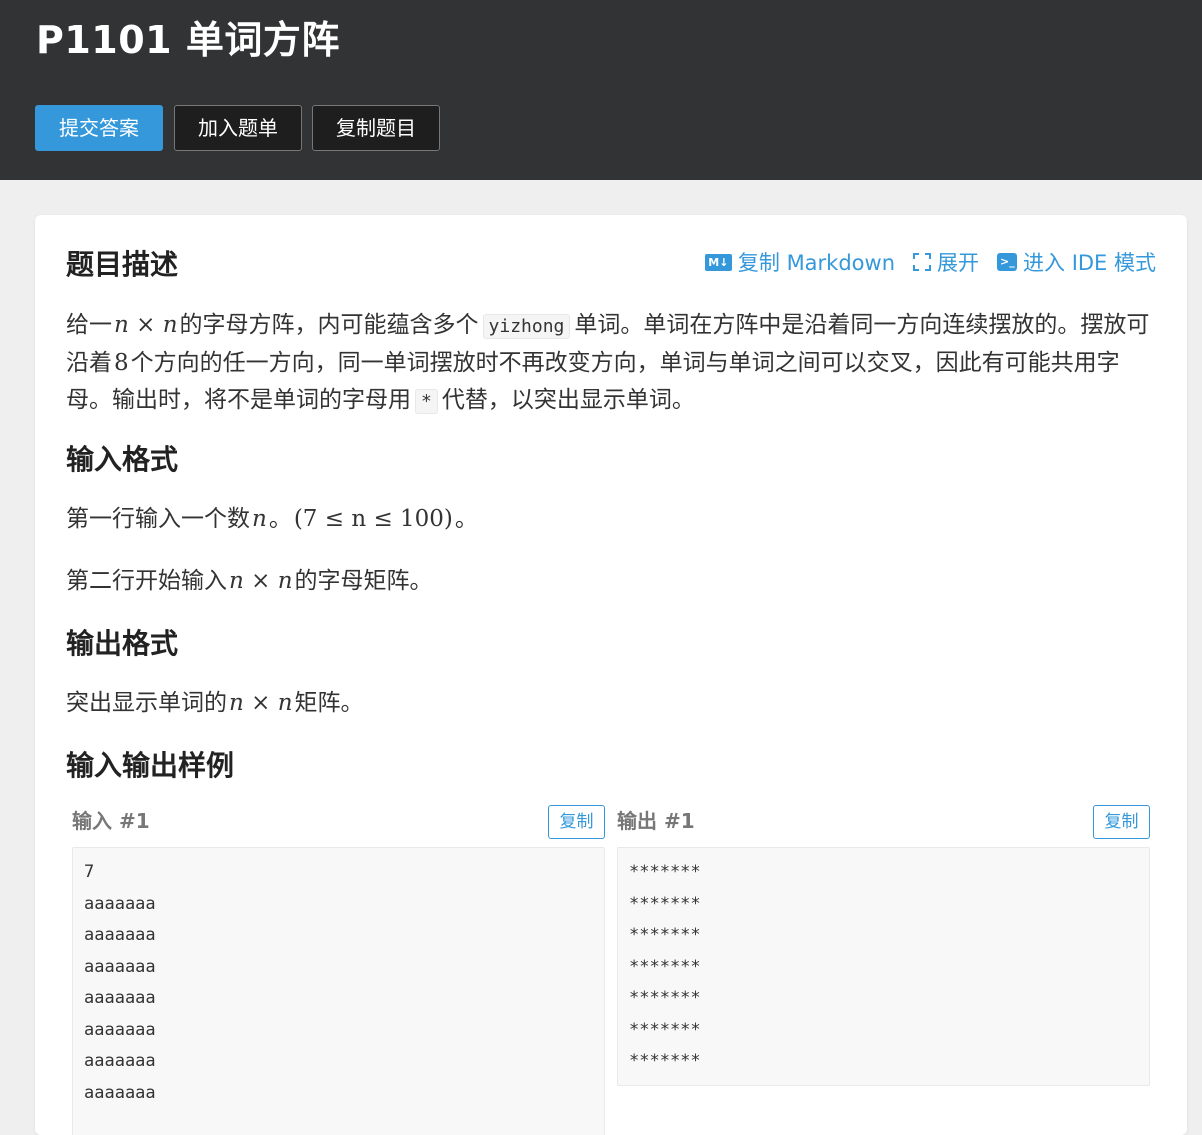  Describe the element at coordinates (121, 363) in the screenshot. I see `math-eight: 8` at that location.